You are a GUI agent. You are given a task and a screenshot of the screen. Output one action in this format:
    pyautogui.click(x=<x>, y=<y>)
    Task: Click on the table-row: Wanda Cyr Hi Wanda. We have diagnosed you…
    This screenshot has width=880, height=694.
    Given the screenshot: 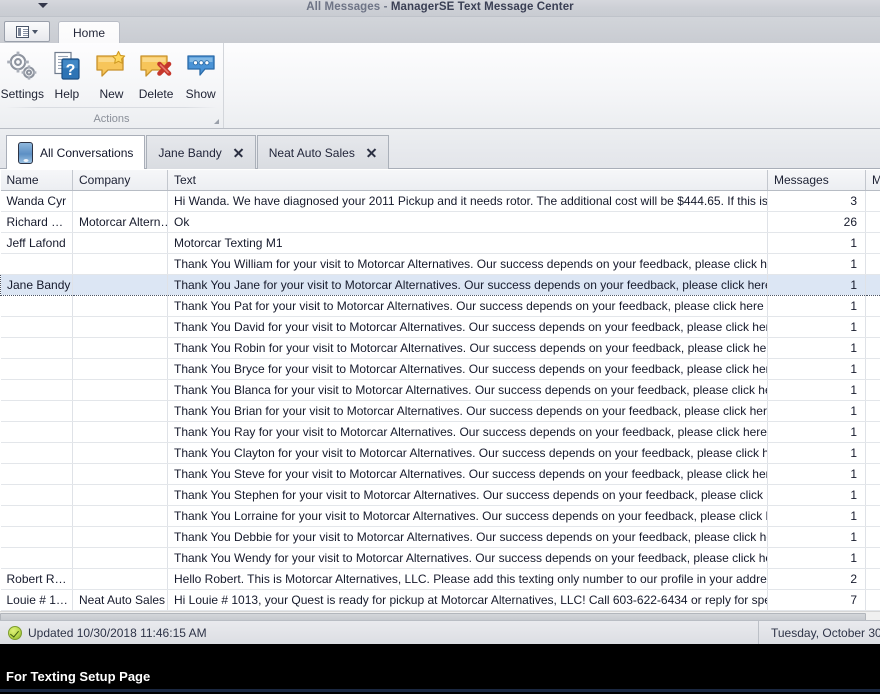 What is the action you would take?
    pyautogui.click(x=440, y=201)
    